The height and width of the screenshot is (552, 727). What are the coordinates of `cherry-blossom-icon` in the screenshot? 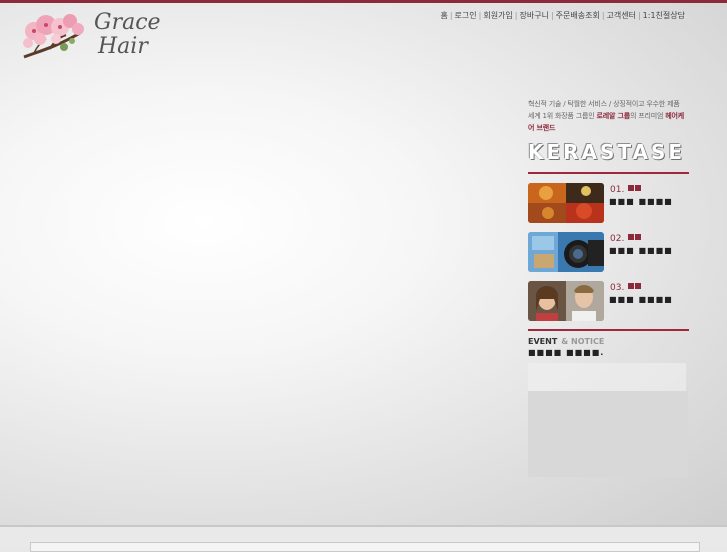 It's located at (53, 36).